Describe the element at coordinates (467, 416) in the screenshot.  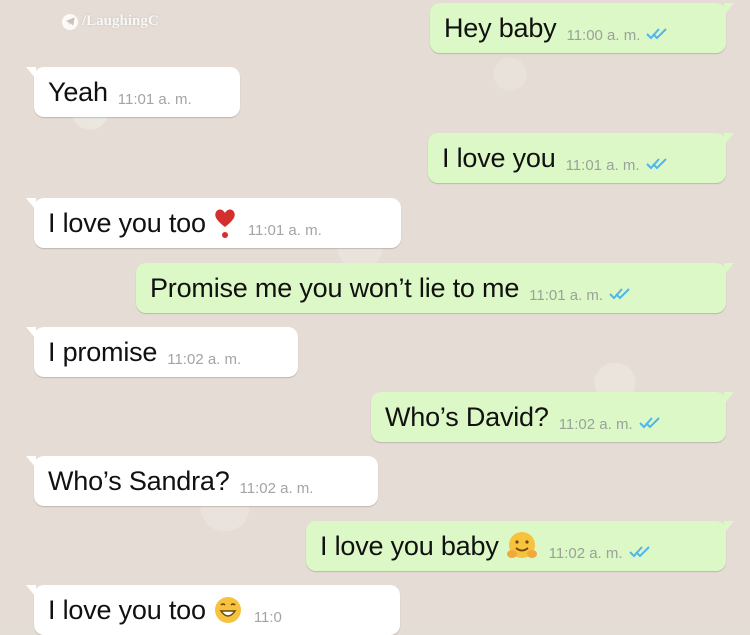
I see `message-text: Who’s David?` at that location.